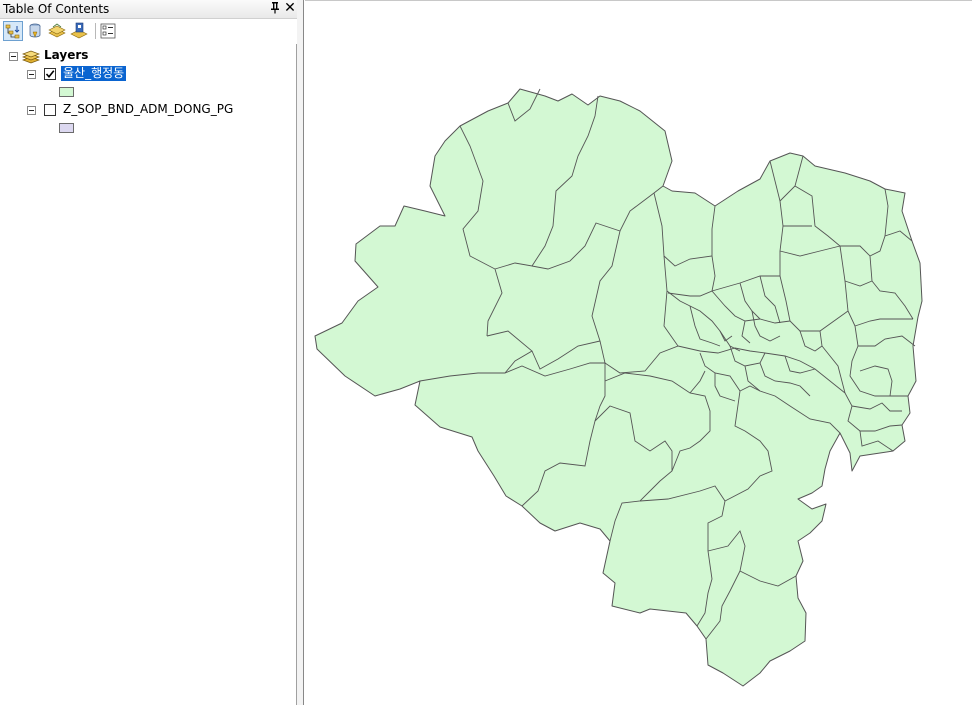 This screenshot has width=972, height=706. I want to click on layer1-symbol-swatch, so click(66, 92).